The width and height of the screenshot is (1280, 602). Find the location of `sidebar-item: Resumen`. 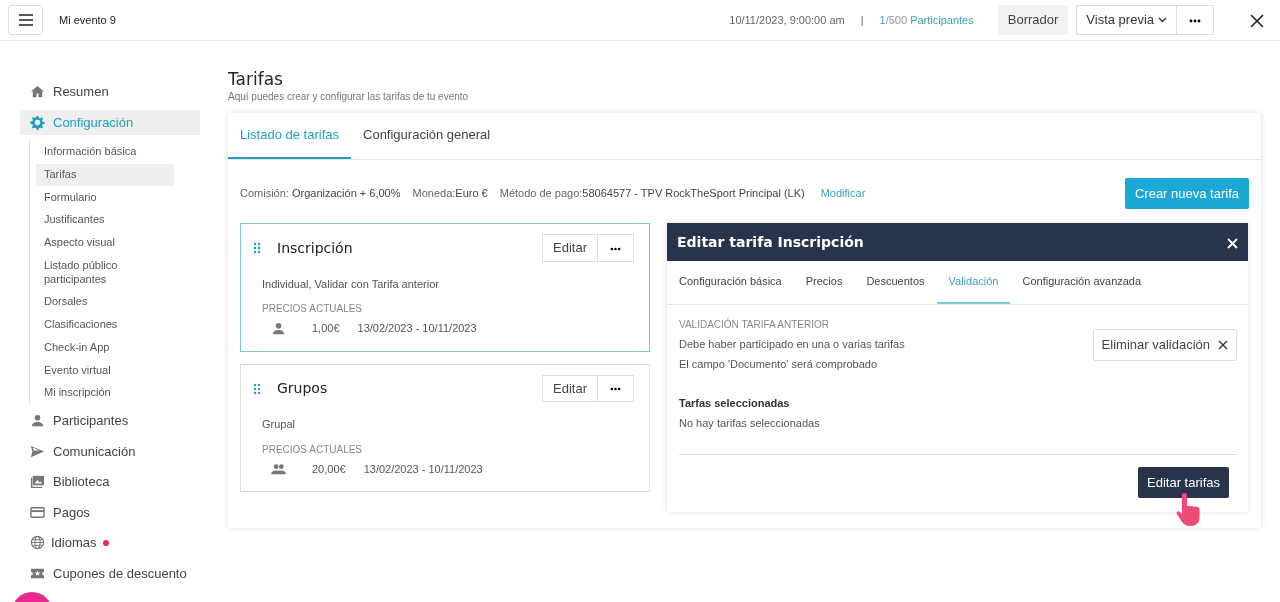

sidebar-item: Resumen is located at coordinates (110, 92).